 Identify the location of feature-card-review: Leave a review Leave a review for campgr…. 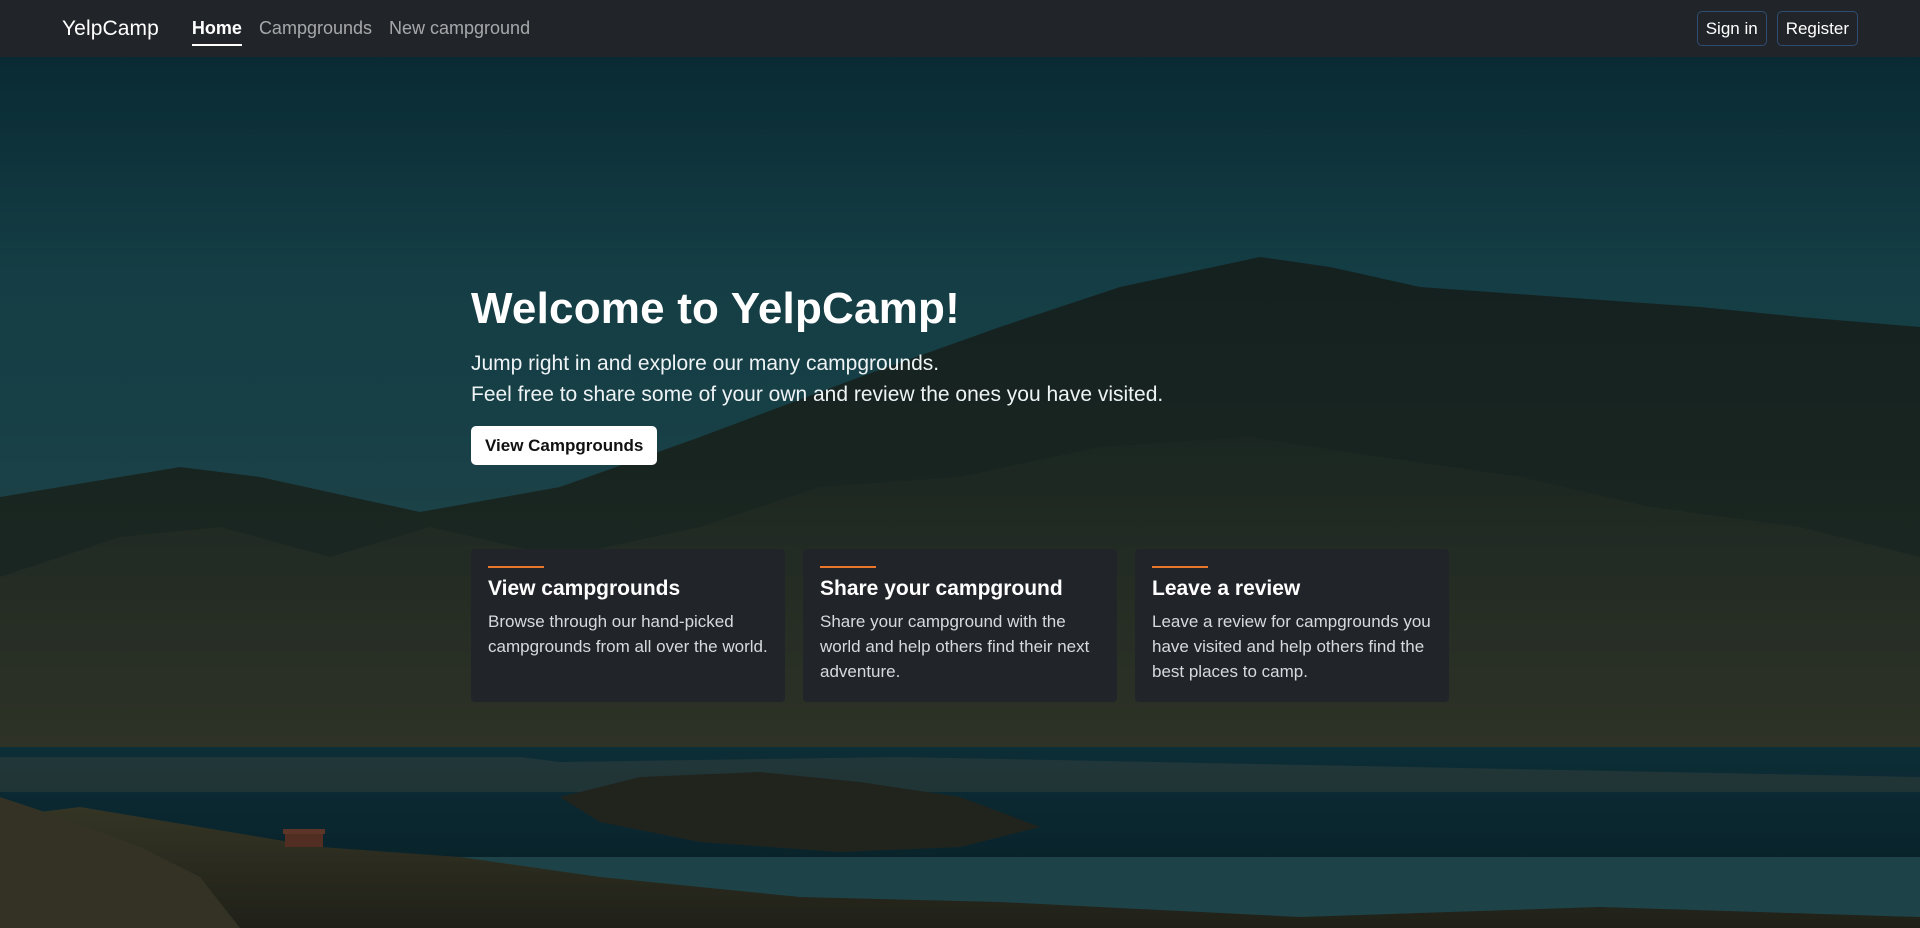
(1292, 625).